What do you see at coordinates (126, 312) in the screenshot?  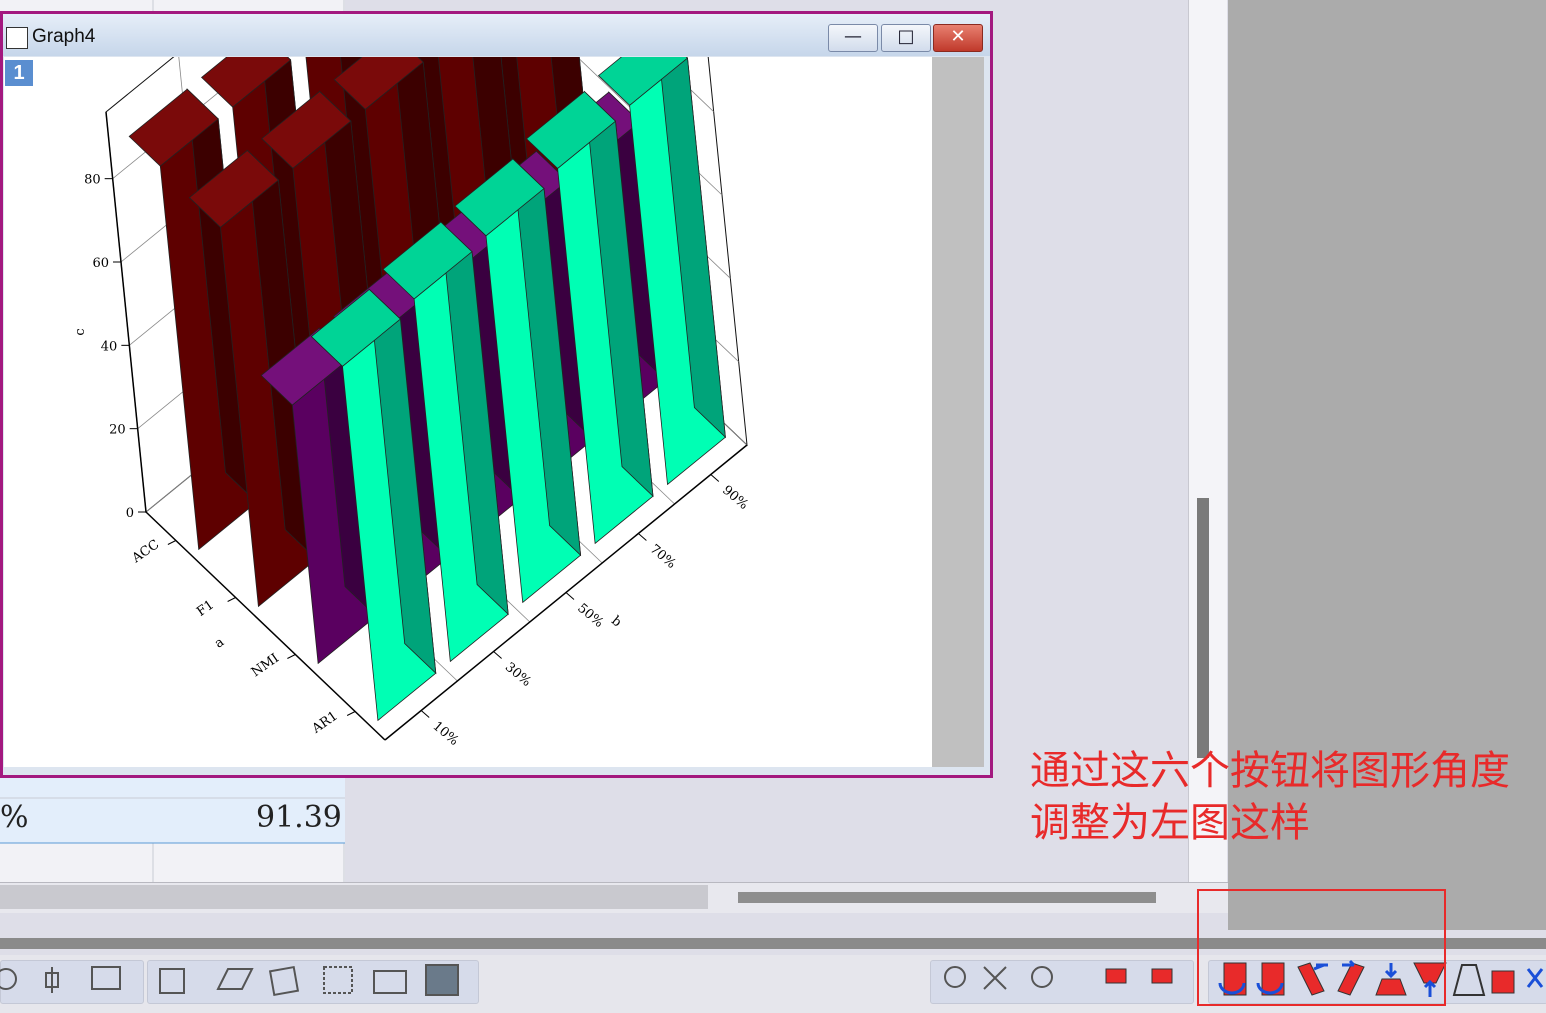 I see `z-axis-line` at bounding box center [126, 312].